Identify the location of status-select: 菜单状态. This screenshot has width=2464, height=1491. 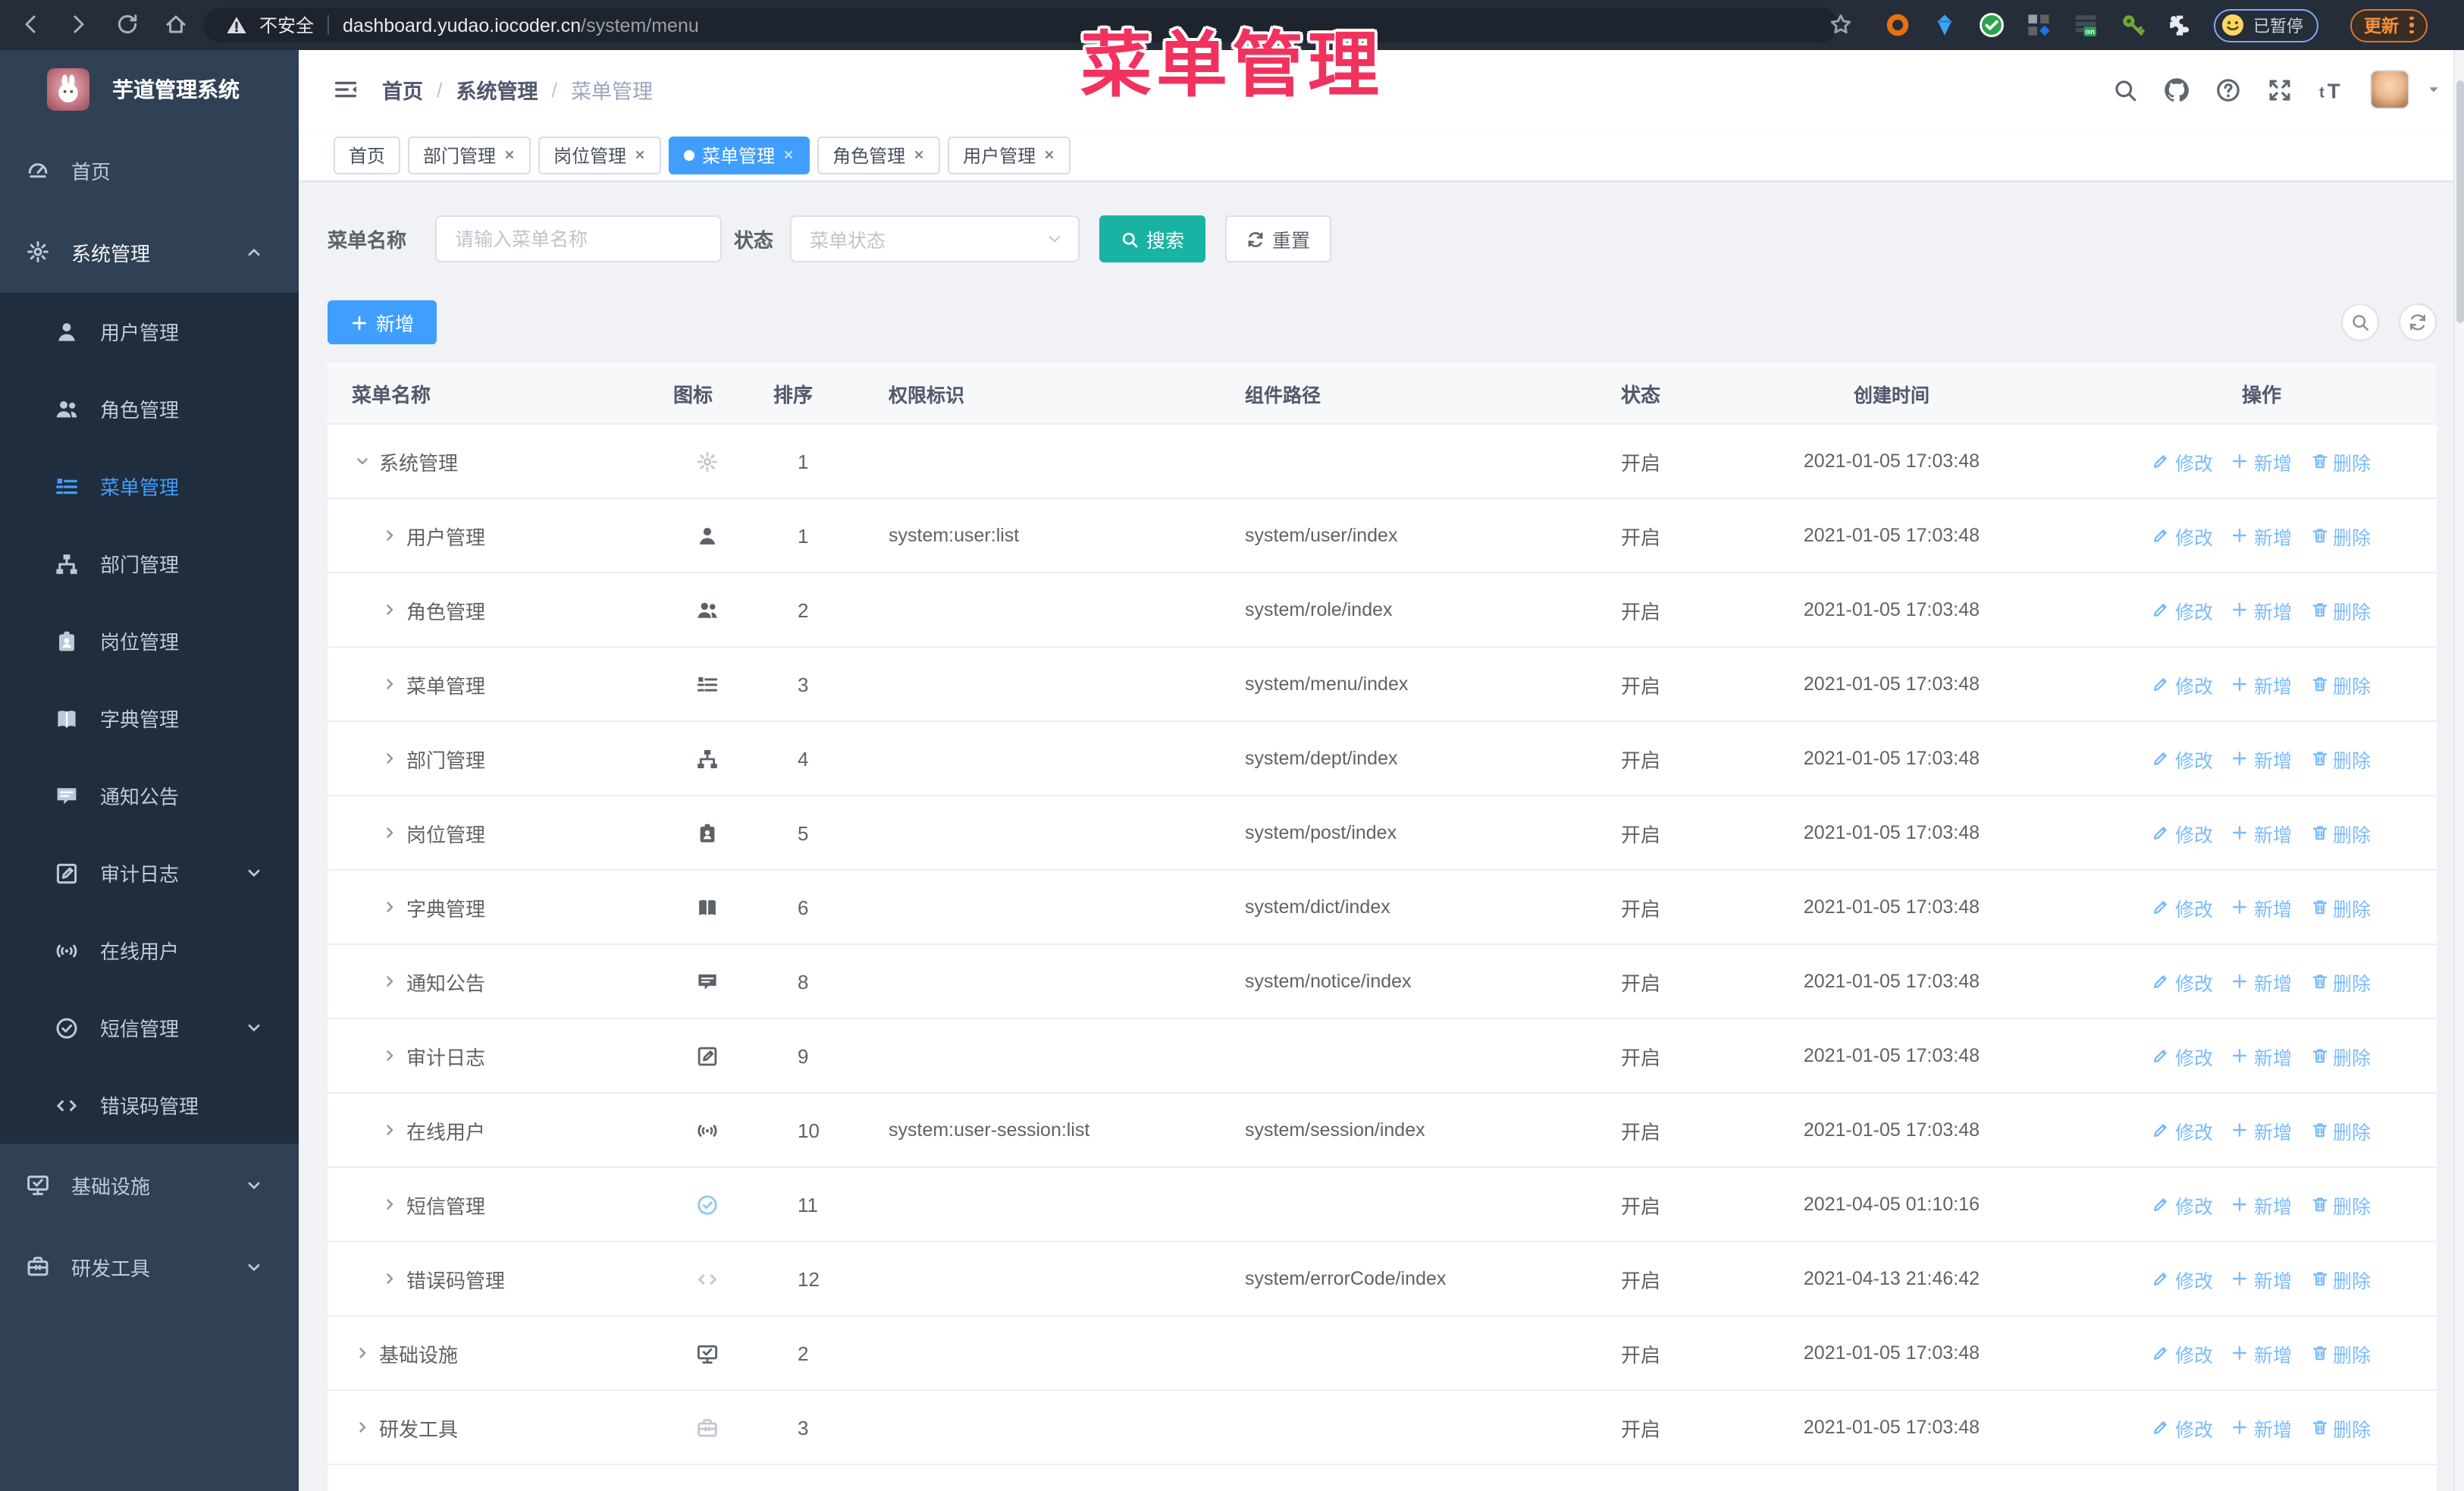
(935, 238).